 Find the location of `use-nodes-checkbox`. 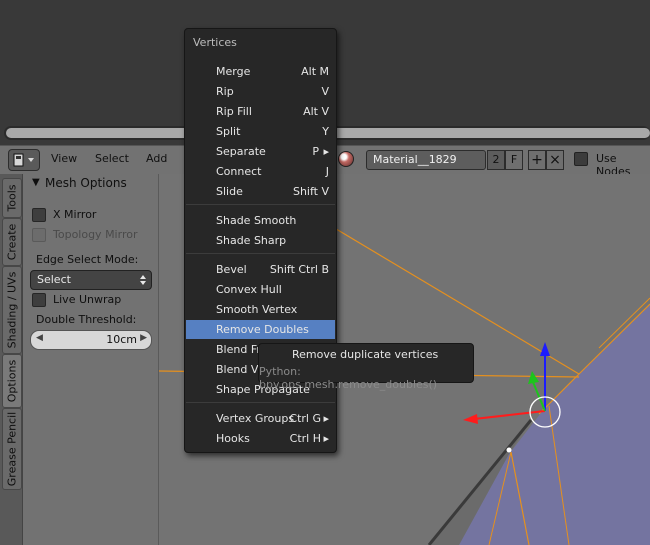

use-nodes-checkbox is located at coordinates (581, 159).